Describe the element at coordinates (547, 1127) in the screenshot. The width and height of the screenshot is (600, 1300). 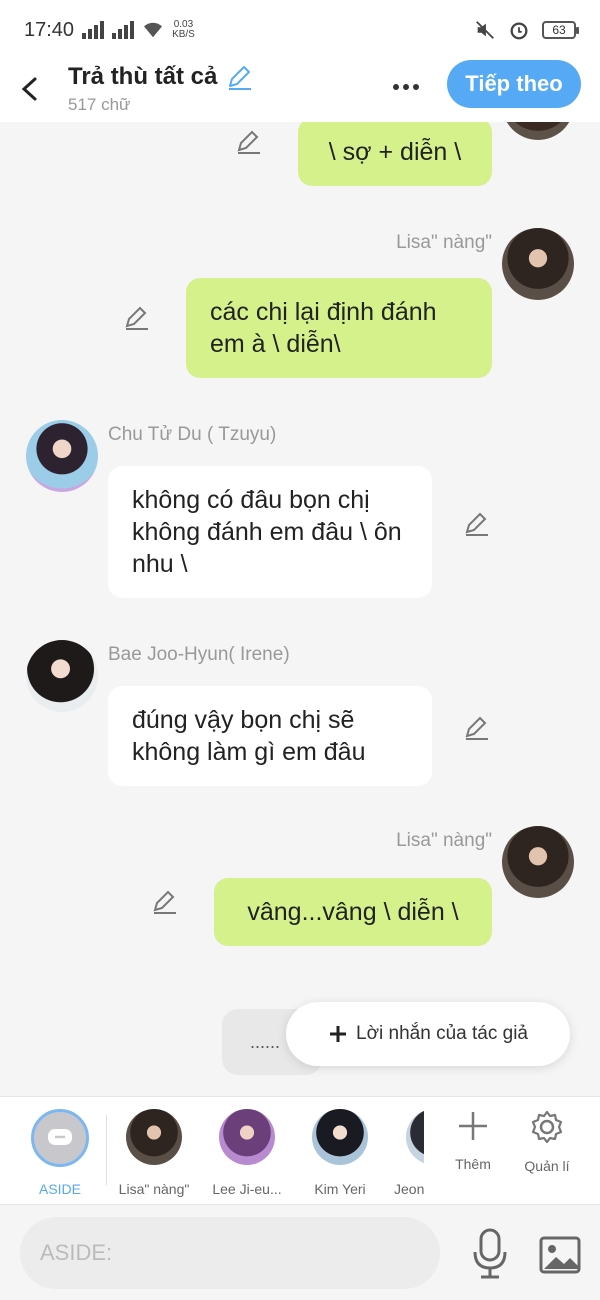
I see `gear-icon` at that location.